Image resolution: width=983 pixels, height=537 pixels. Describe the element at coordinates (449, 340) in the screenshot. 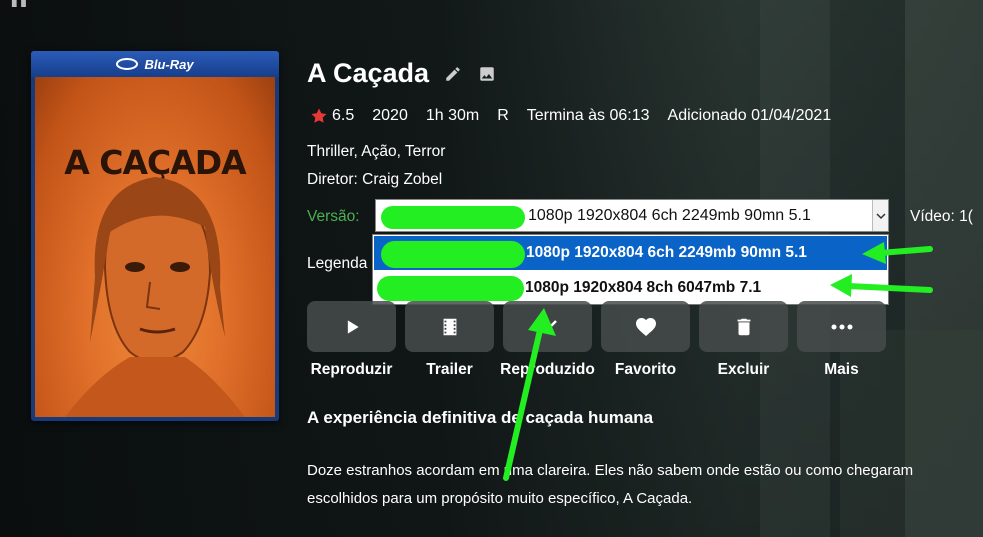

I see `trailer-button: Trailer` at that location.